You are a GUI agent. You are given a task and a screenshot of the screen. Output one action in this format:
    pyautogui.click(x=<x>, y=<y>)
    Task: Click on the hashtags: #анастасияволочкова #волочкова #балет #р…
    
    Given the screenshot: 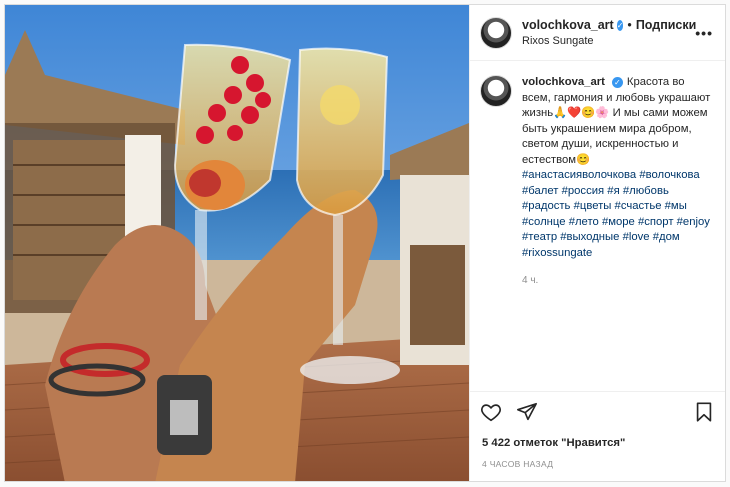 What is the action you would take?
    pyautogui.click(x=616, y=214)
    